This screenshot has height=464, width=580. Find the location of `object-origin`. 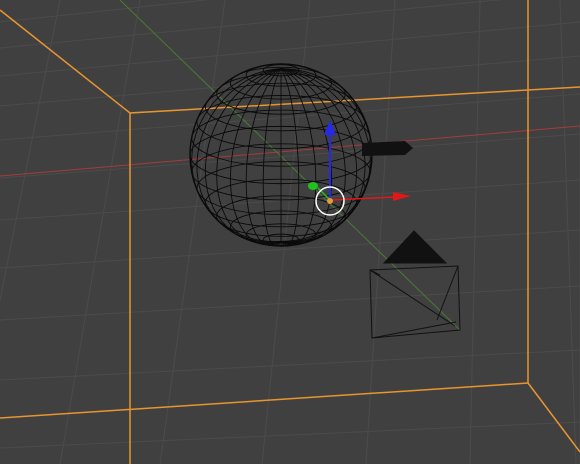

object-origin is located at coordinates (330, 201).